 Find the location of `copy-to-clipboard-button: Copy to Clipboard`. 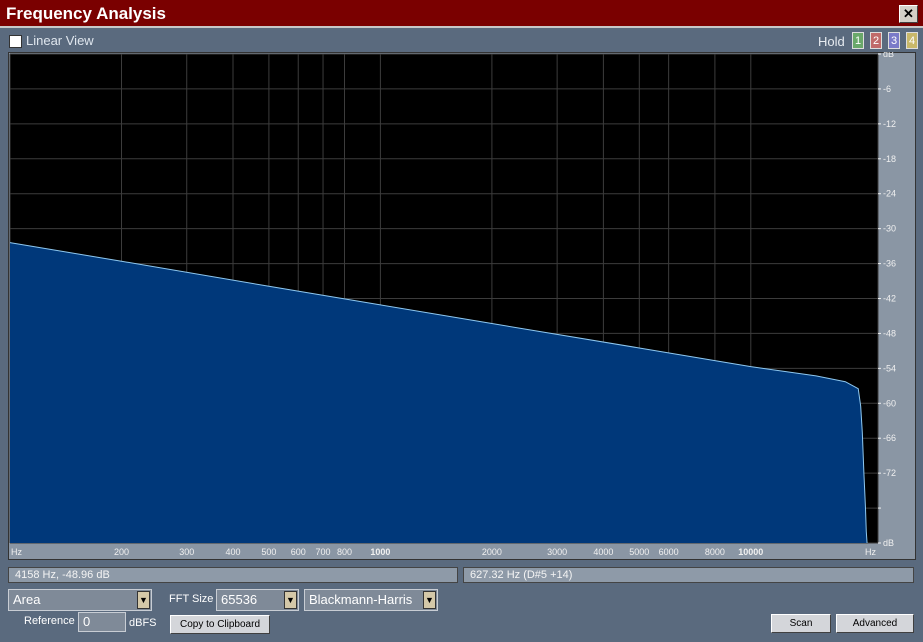

copy-to-clipboard-button: Copy to Clipboard is located at coordinates (220, 624).